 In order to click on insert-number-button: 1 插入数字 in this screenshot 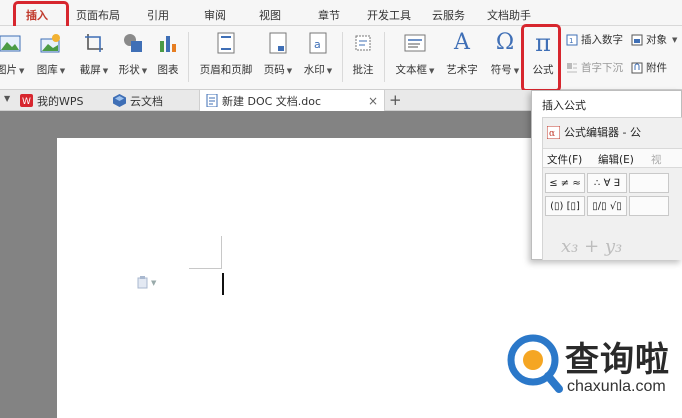, I will do `click(594, 39)`.